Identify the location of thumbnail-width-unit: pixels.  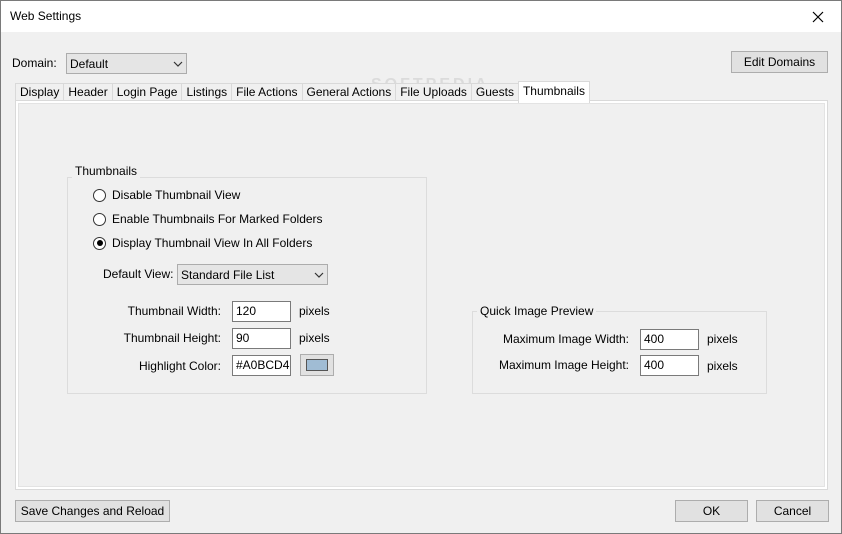
(314, 311).